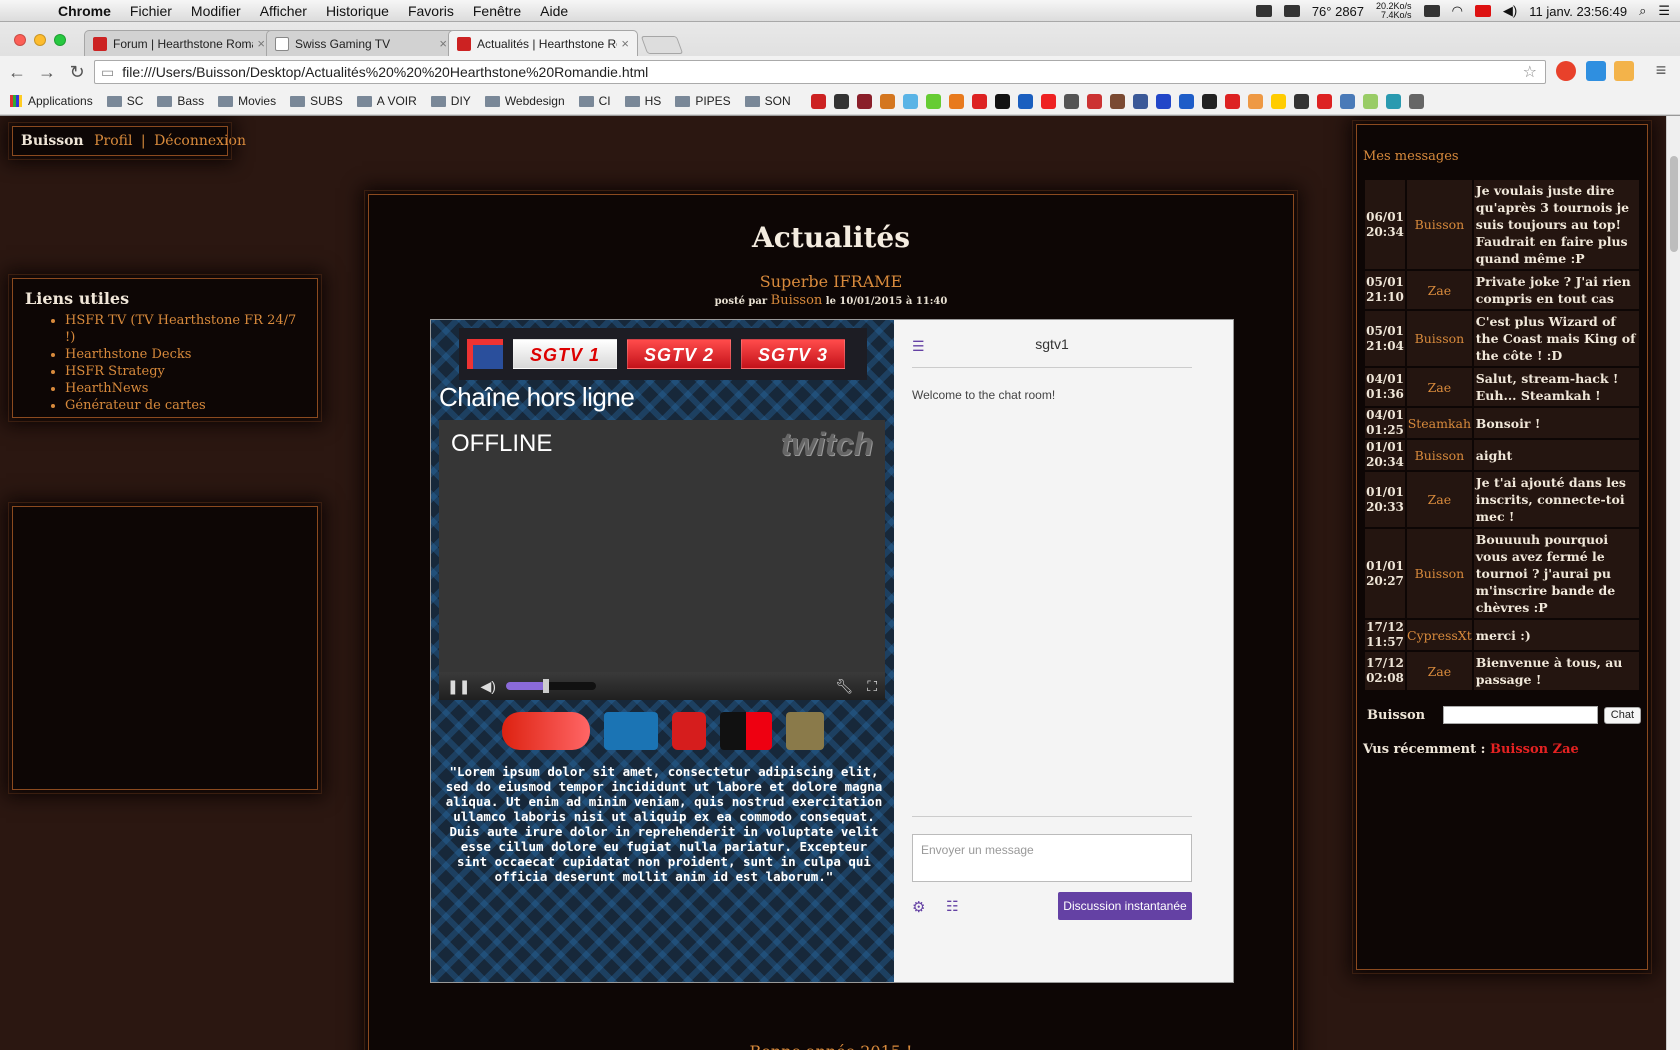  What do you see at coordinates (831, 281) in the screenshot?
I see `post-title: Superbe IFRAME` at bounding box center [831, 281].